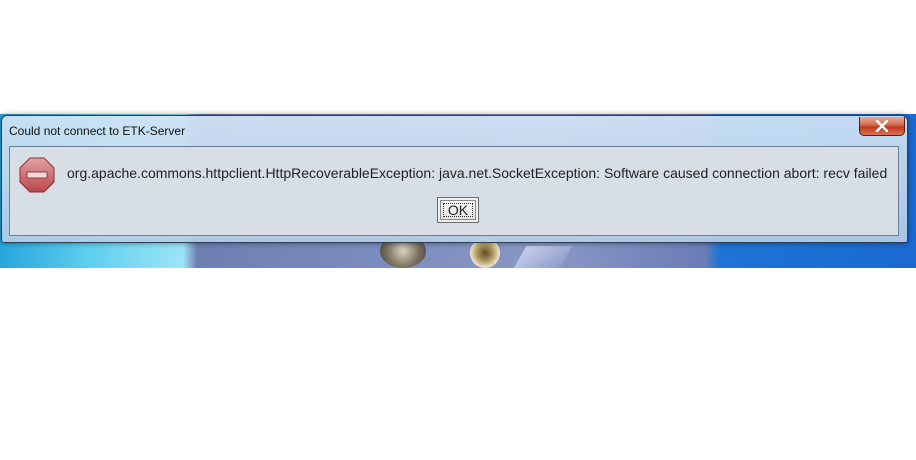 This screenshot has height=460, width=916. I want to click on close-icon, so click(882, 126).